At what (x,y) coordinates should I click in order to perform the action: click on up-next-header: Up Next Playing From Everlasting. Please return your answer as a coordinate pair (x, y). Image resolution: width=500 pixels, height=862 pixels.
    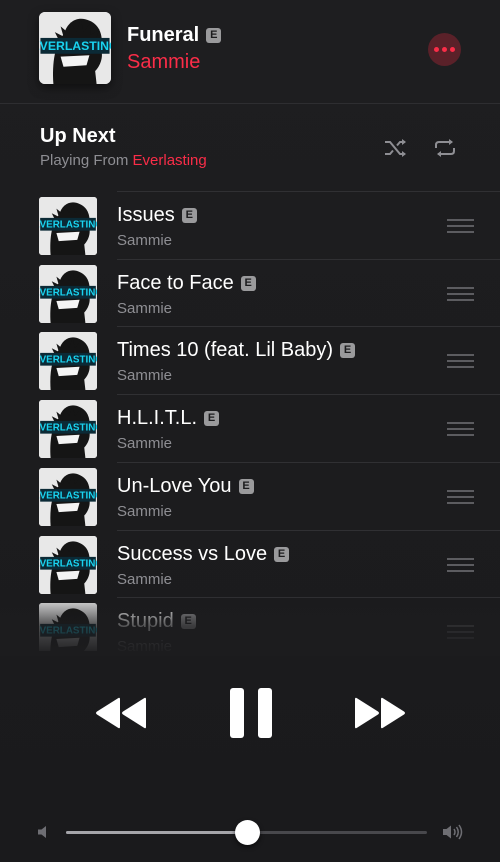
    Looking at the image, I should click on (123, 147).